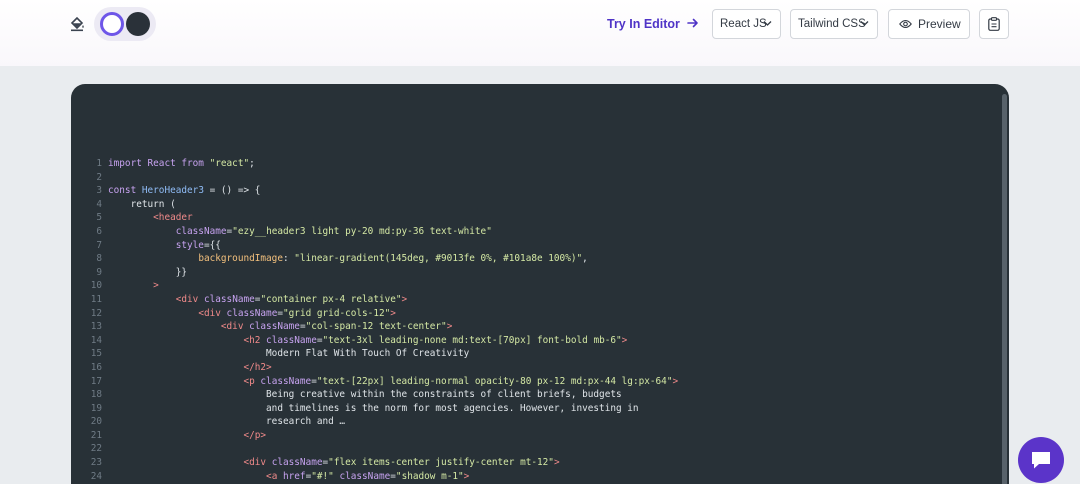 The width and height of the screenshot is (1080, 484). I want to click on code-token: backgroundImage, so click(240, 259).